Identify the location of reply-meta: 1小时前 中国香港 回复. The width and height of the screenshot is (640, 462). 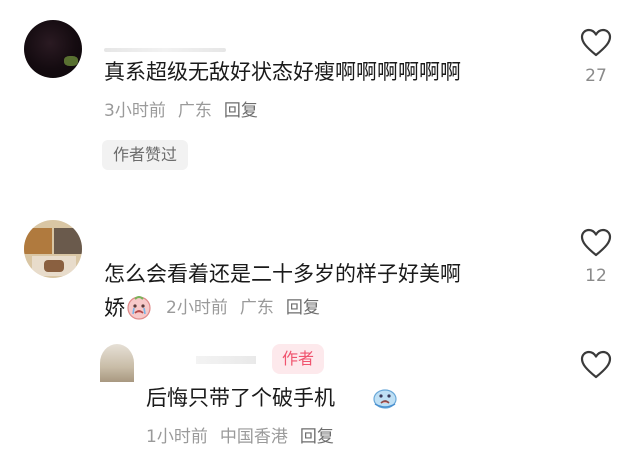
(246, 437).